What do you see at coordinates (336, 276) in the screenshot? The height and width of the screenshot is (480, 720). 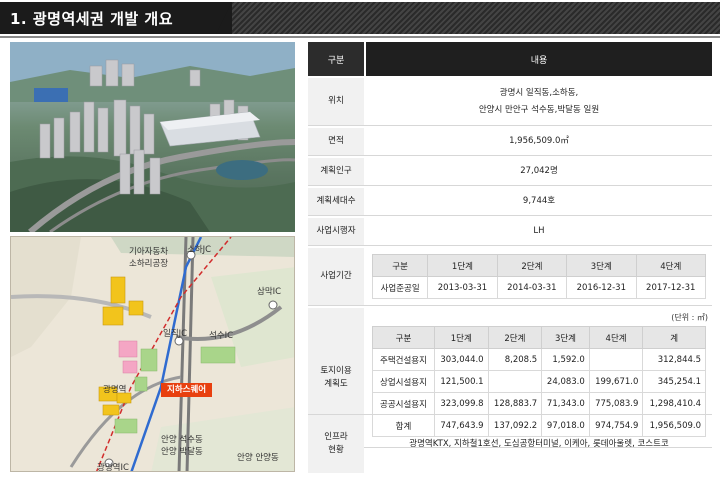 I see `row-label: 사업기간` at bounding box center [336, 276].